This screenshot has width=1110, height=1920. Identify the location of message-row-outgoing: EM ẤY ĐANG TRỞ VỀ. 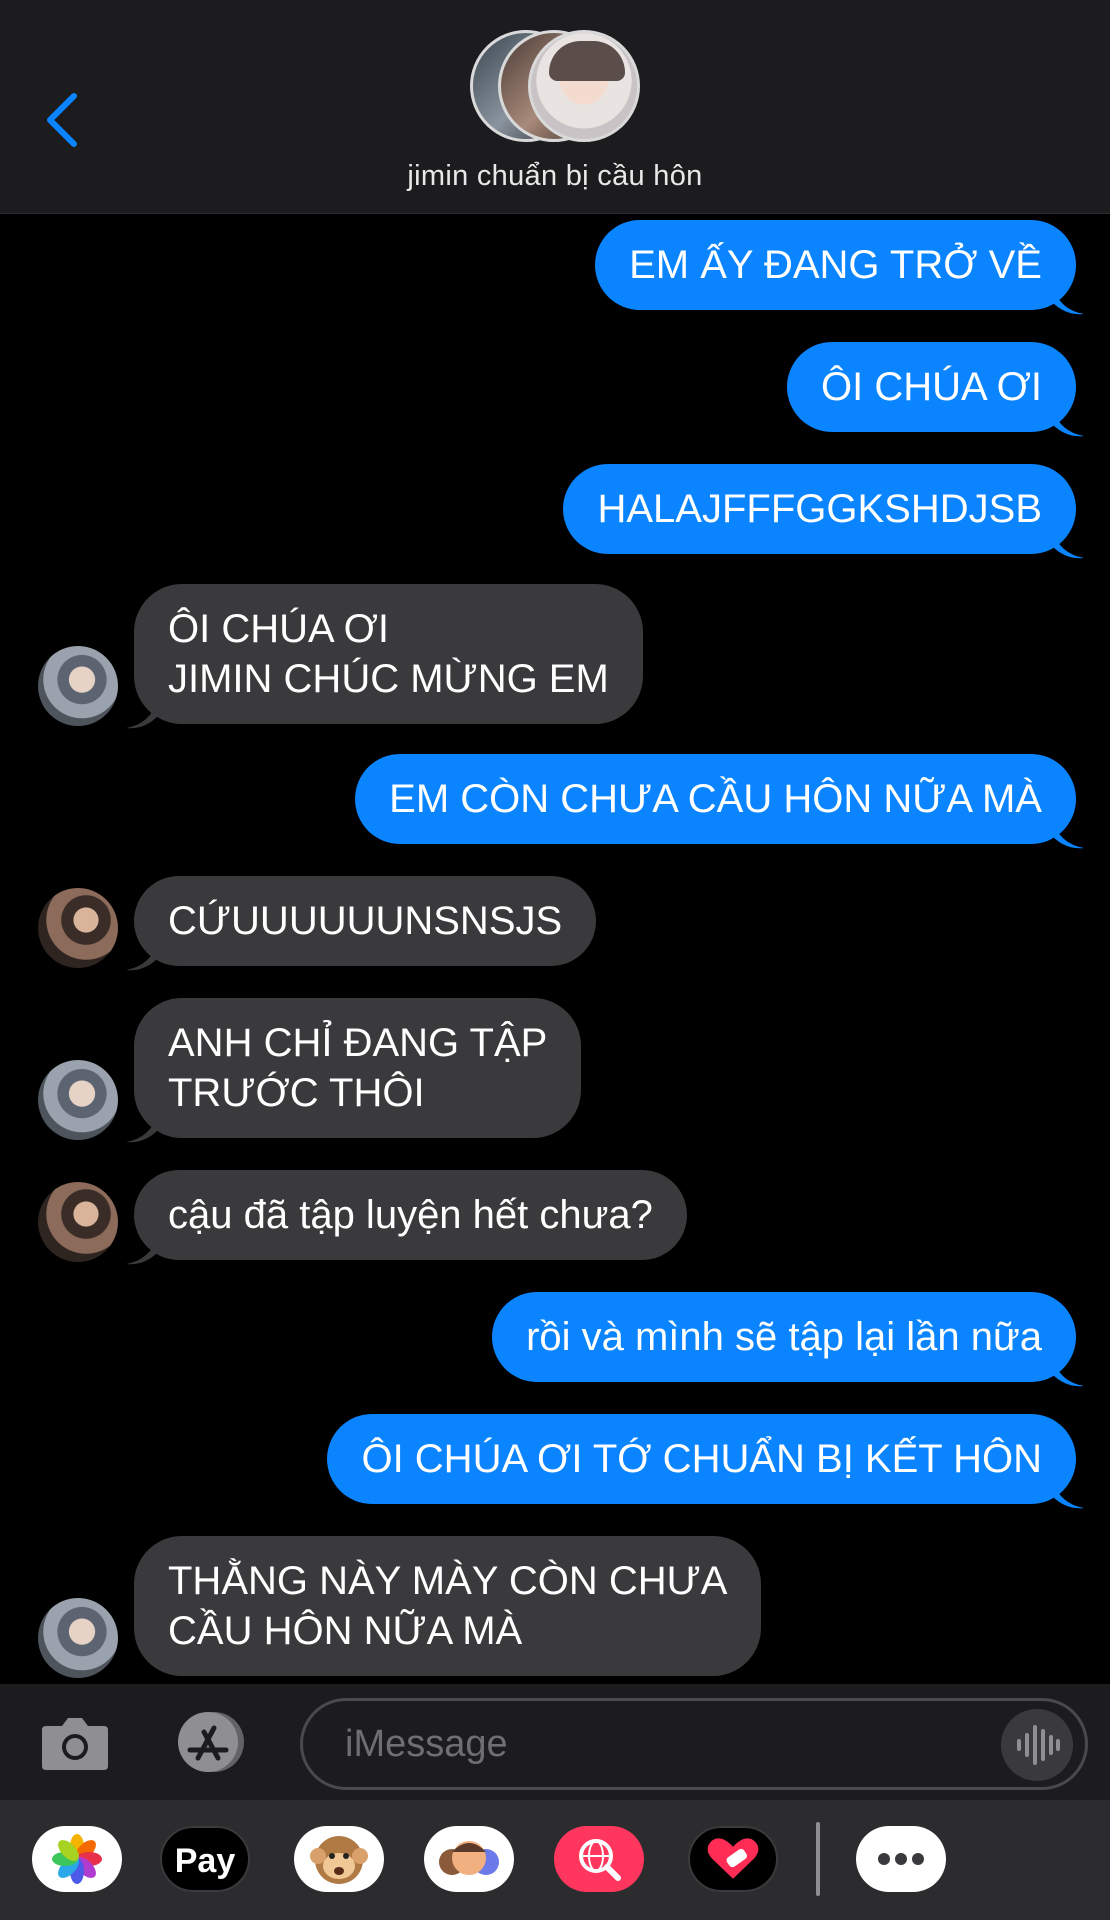
(555, 268).